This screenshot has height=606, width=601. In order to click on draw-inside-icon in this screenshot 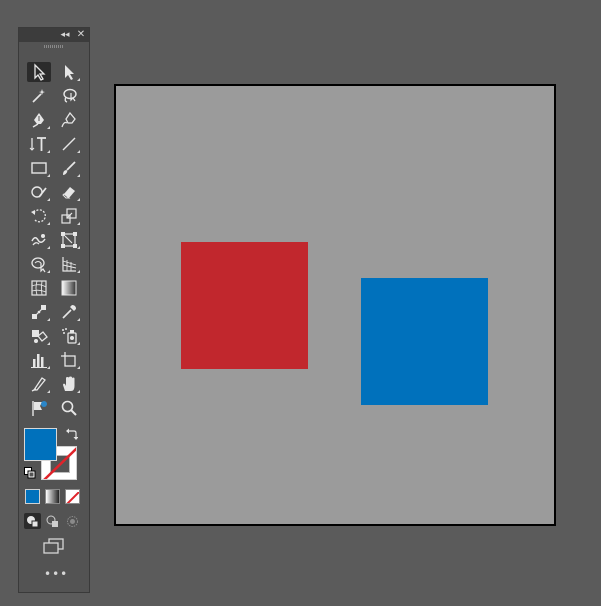, I will do `click(72, 521)`.